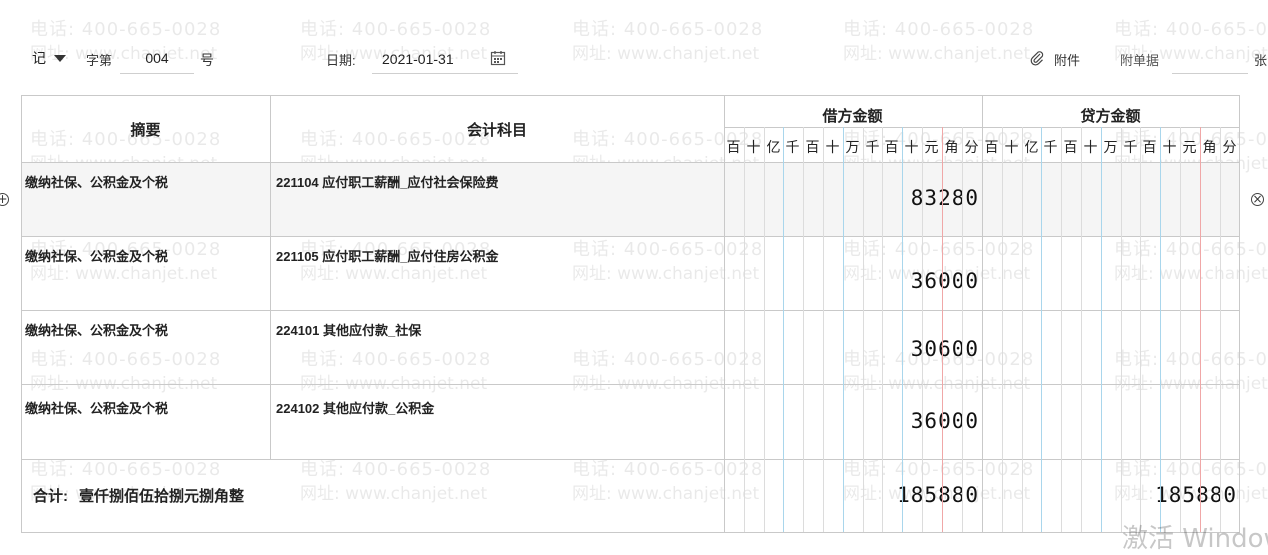 The width and height of the screenshot is (1268, 555). Describe the element at coordinates (39, 58) in the screenshot. I see `voucher-type-value: 记` at that location.